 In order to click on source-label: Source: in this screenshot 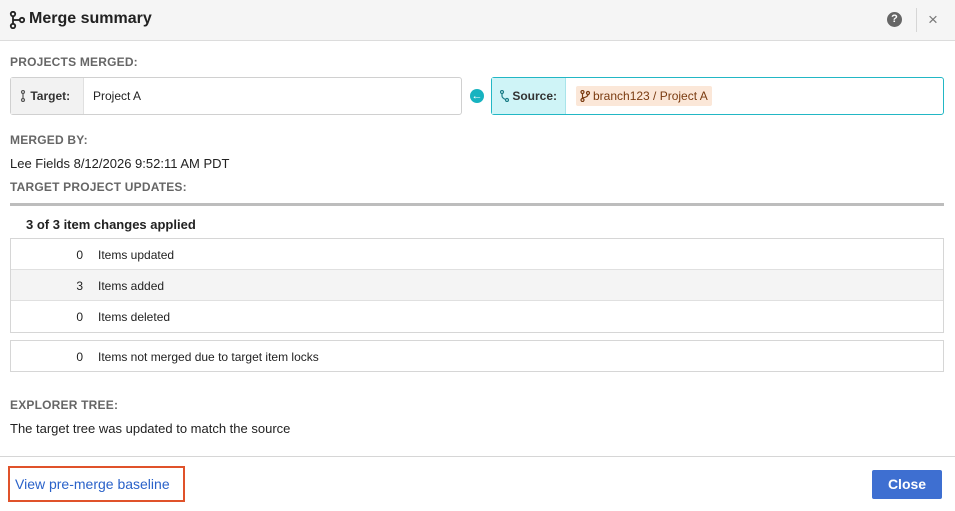, I will do `click(529, 96)`.